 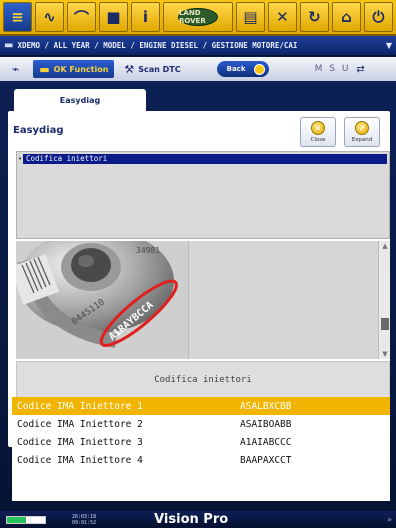 I want to click on injector-image: 0445110 34981 A1RAYBCCA, so click(x=102, y=300).